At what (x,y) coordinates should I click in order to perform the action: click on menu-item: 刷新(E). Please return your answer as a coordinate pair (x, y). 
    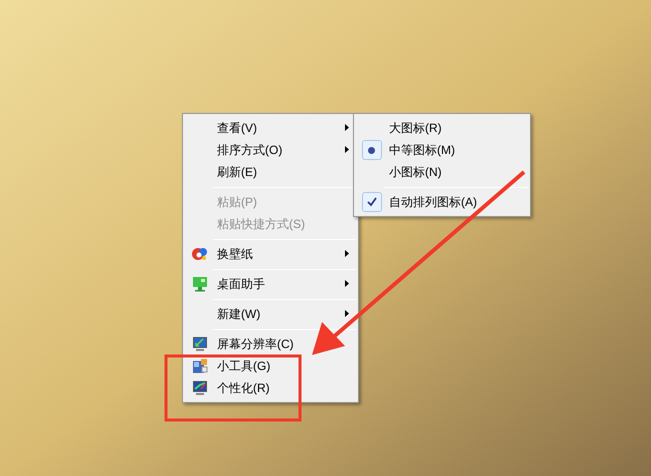
    Looking at the image, I should click on (237, 172).